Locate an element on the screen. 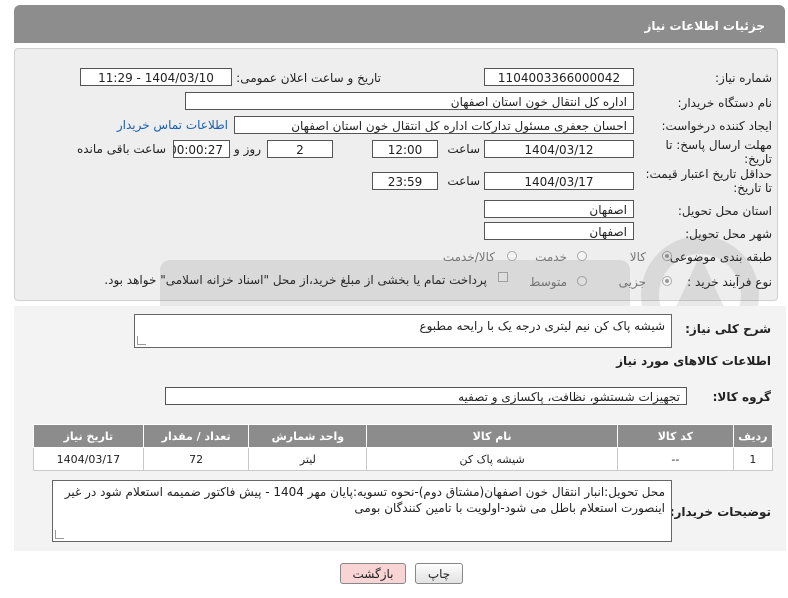  cell-code: -- is located at coordinates (675, 459).